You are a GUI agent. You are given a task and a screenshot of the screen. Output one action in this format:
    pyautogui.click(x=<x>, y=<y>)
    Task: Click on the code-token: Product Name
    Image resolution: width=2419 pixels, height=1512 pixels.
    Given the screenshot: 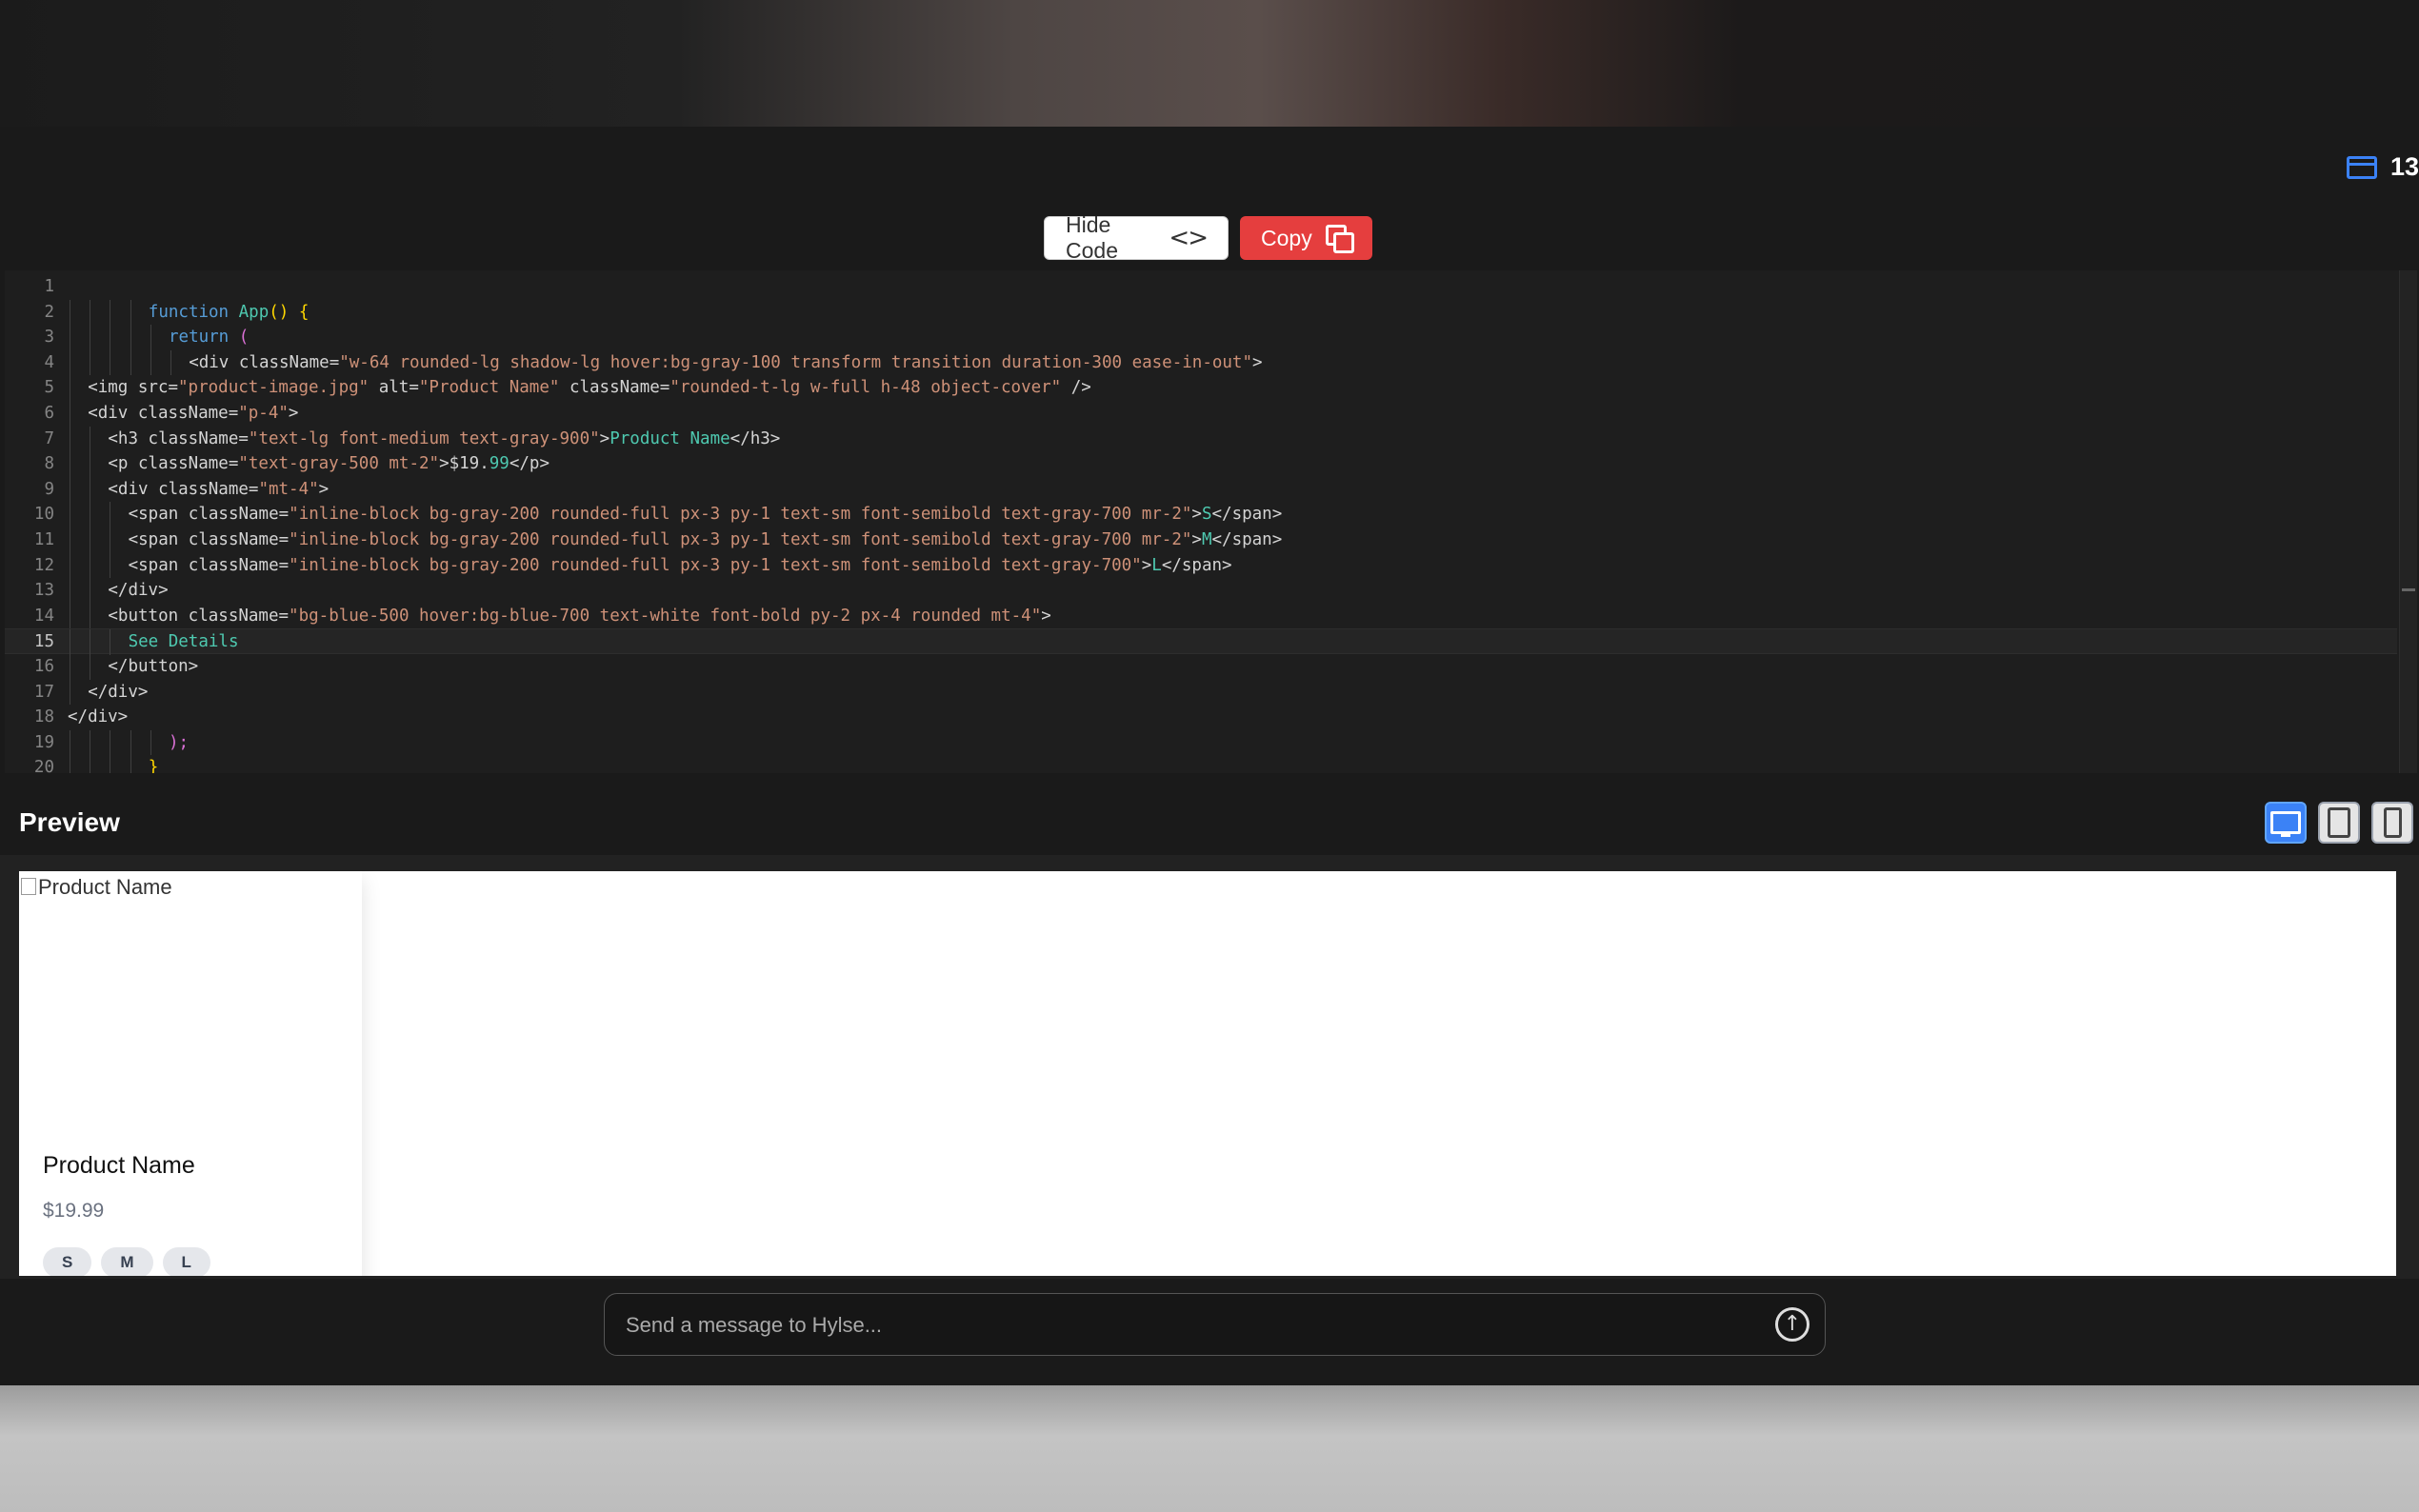 What is the action you would take?
    pyautogui.click(x=670, y=438)
    